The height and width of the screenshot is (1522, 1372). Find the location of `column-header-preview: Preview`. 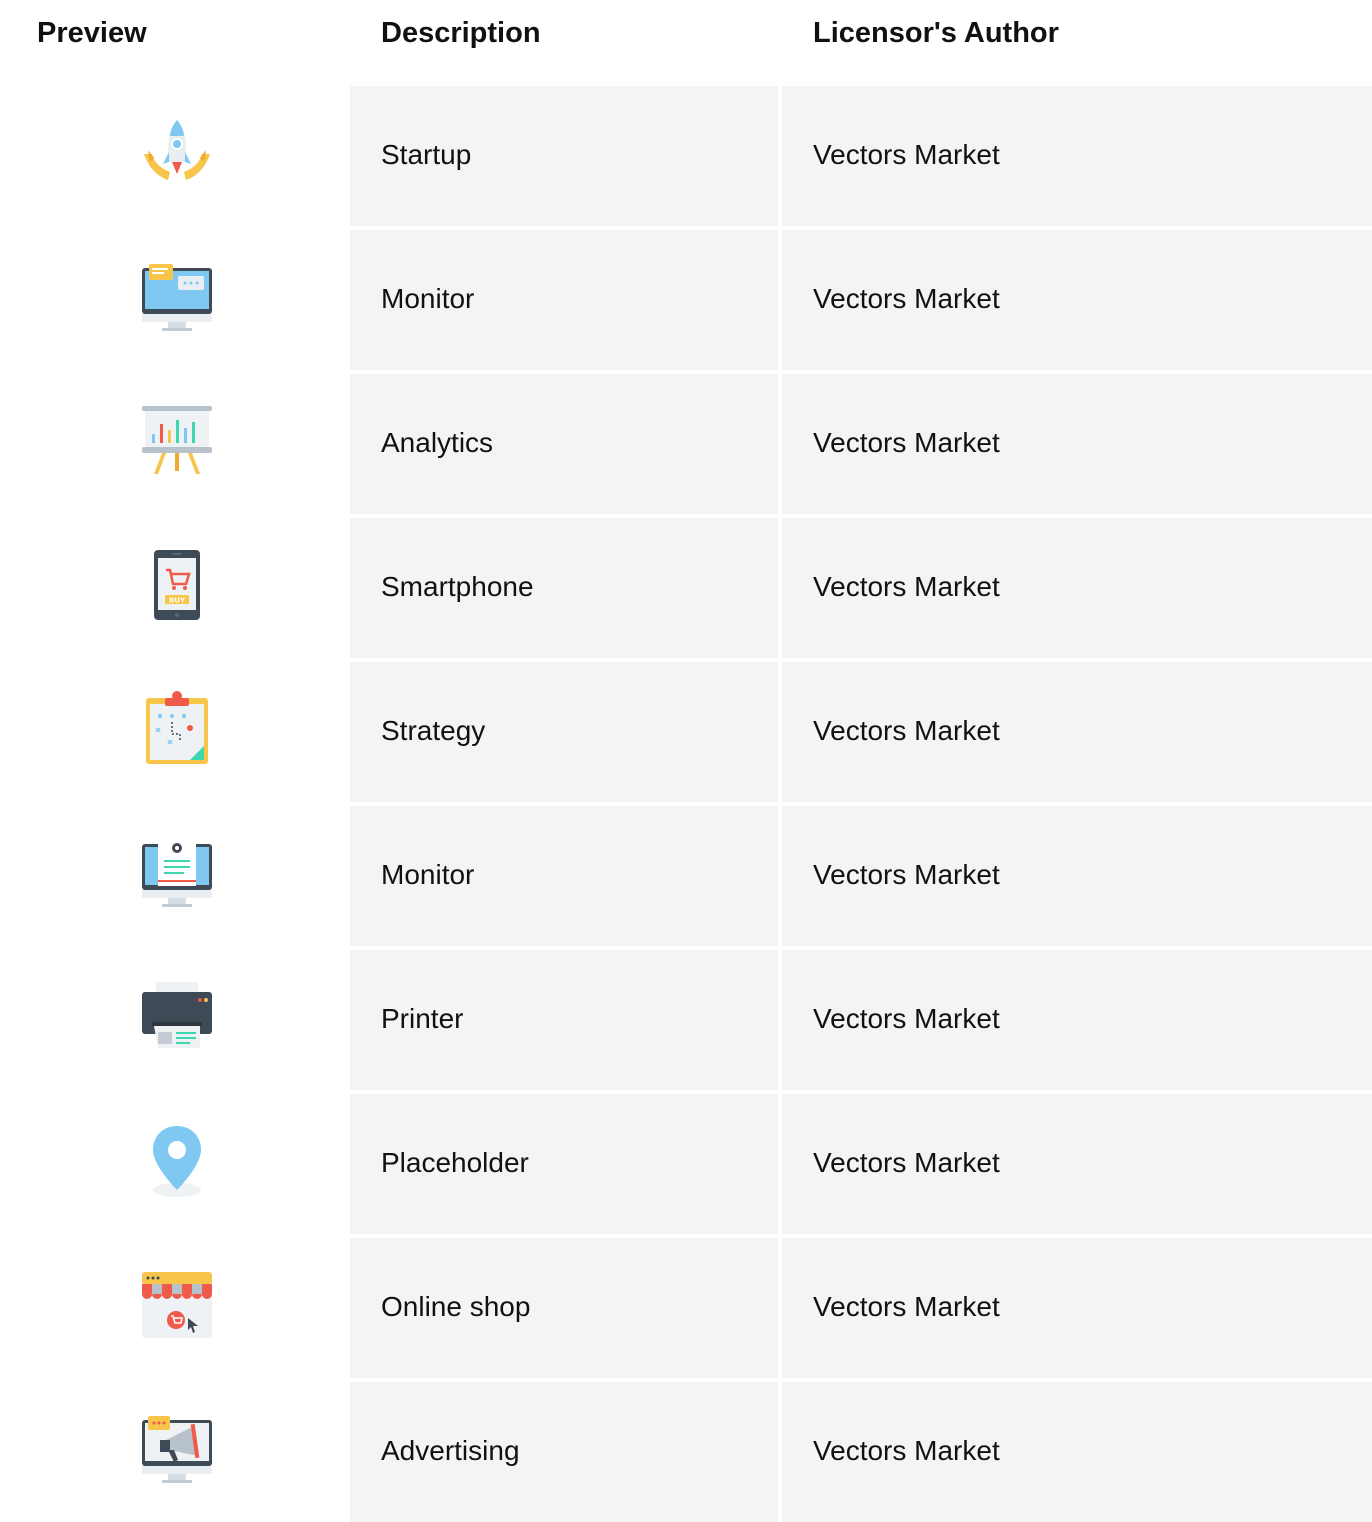

column-header-preview: Preview is located at coordinates (92, 33).